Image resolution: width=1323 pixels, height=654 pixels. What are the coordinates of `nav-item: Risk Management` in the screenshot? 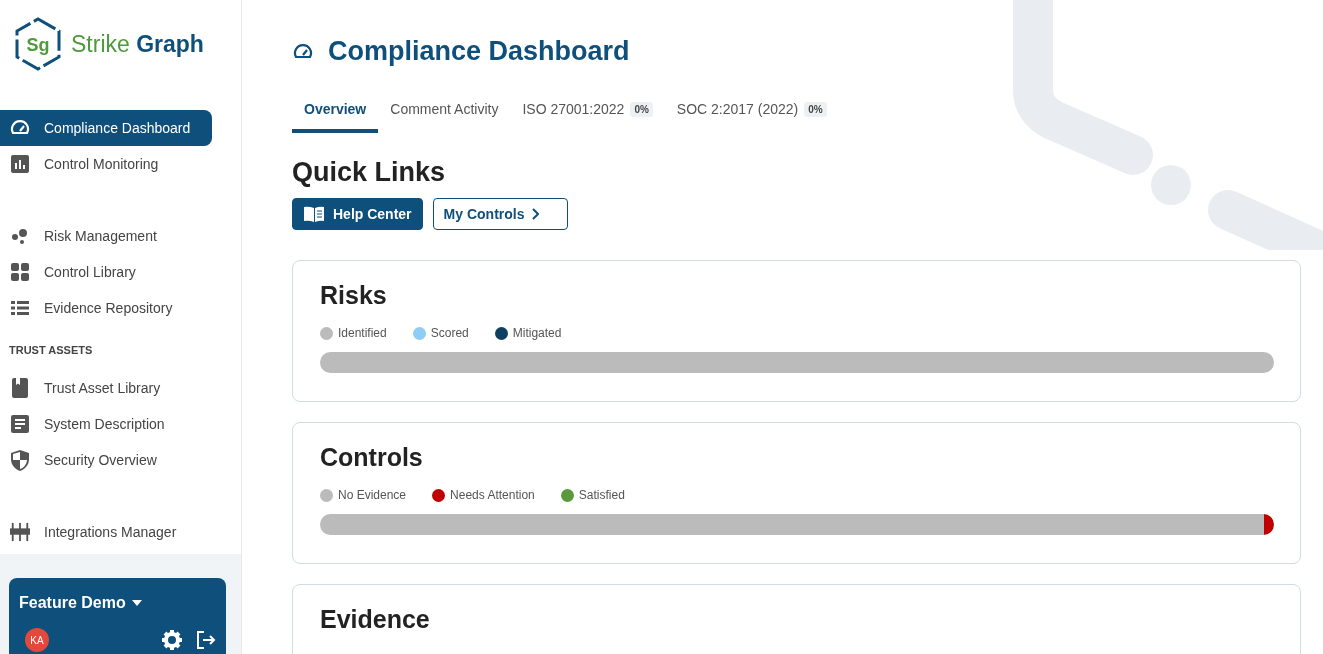 It's located at (106, 236).